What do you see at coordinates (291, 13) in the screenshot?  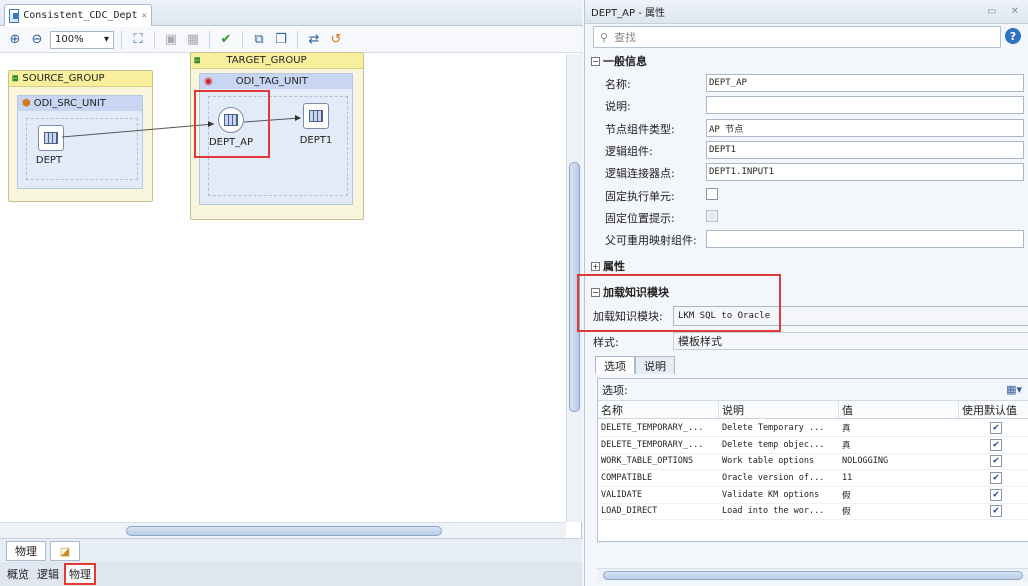 I see `editor-tab-bar: Consistent_CDC_Dept ✕` at bounding box center [291, 13].